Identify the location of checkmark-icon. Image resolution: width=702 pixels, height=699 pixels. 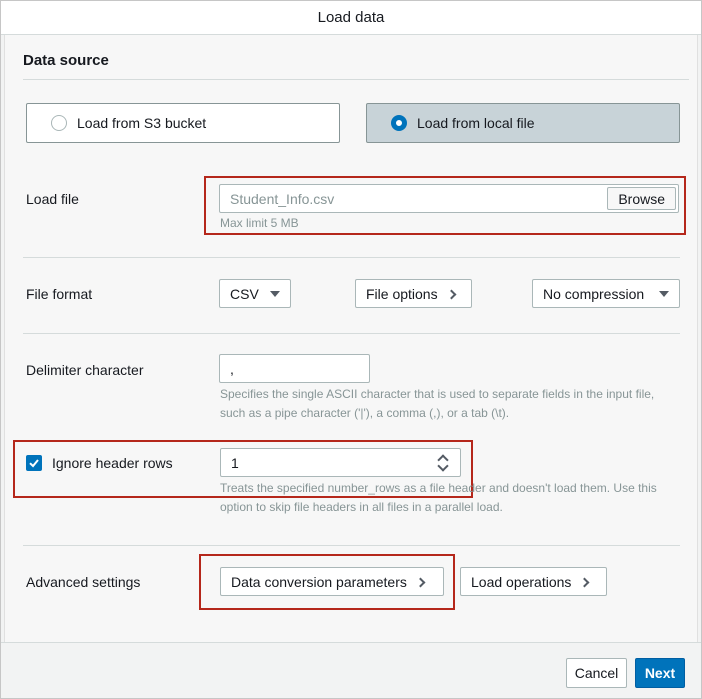
(34, 463).